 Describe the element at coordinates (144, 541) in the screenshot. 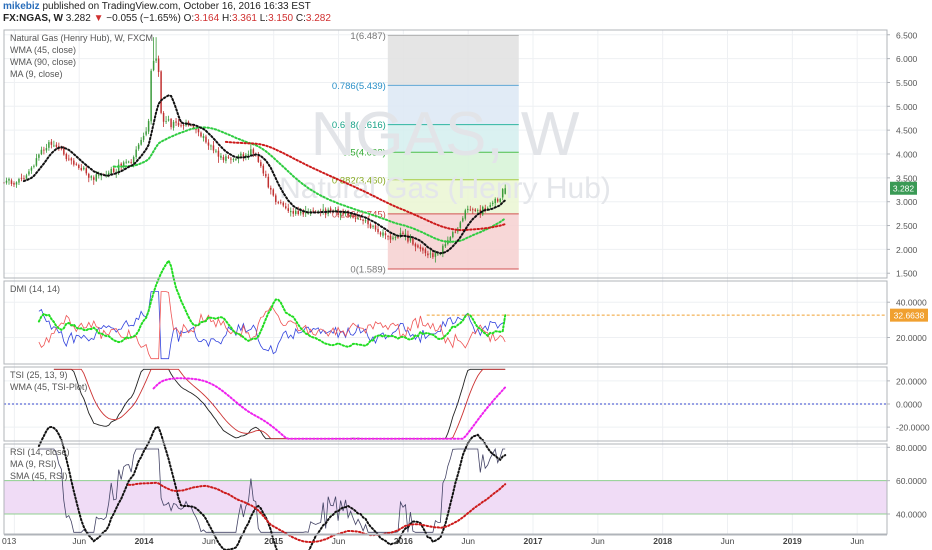

I see `time-axis-label: 2014` at that location.